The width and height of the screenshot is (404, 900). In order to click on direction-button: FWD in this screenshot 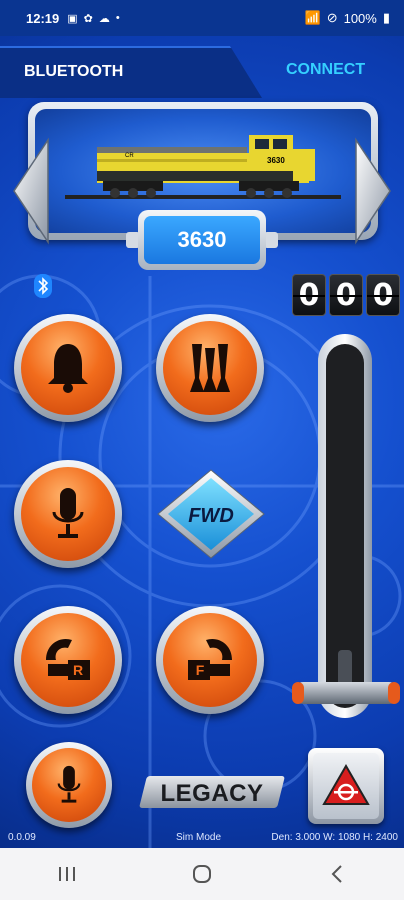, I will do `click(211, 514)`.